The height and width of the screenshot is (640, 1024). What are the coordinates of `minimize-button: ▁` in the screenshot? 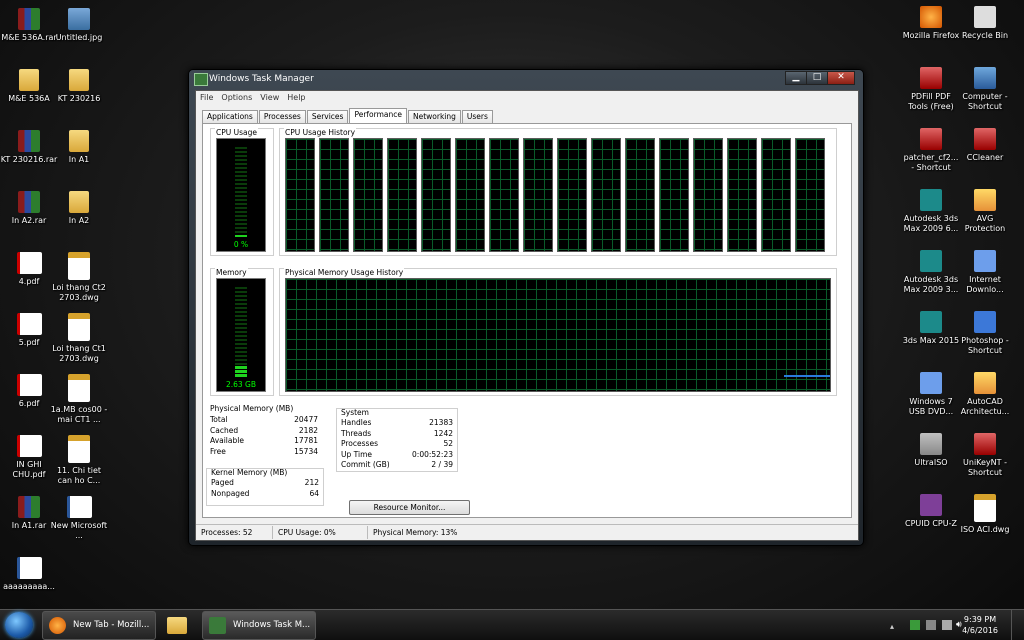 It's located at (796, 78).